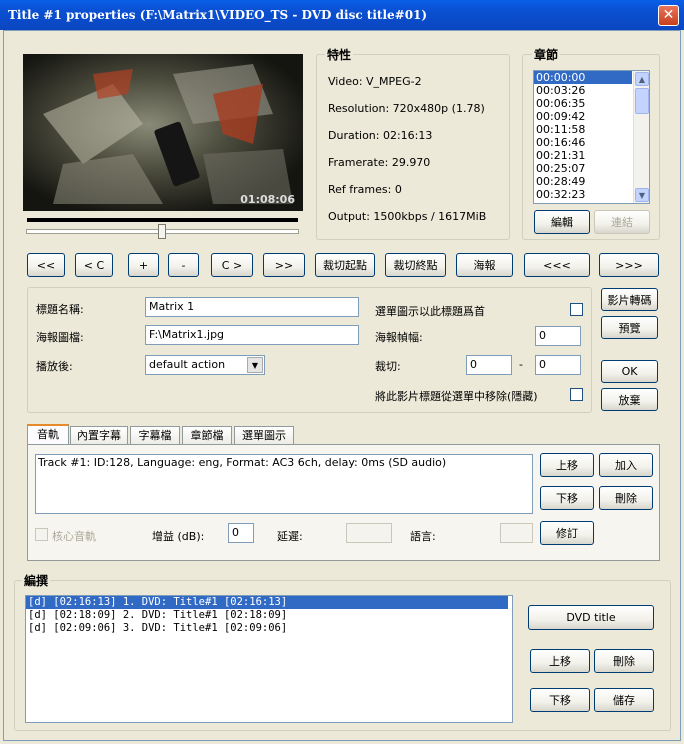  I want to click on after-play-select: default action ▼, so click(205, 365).